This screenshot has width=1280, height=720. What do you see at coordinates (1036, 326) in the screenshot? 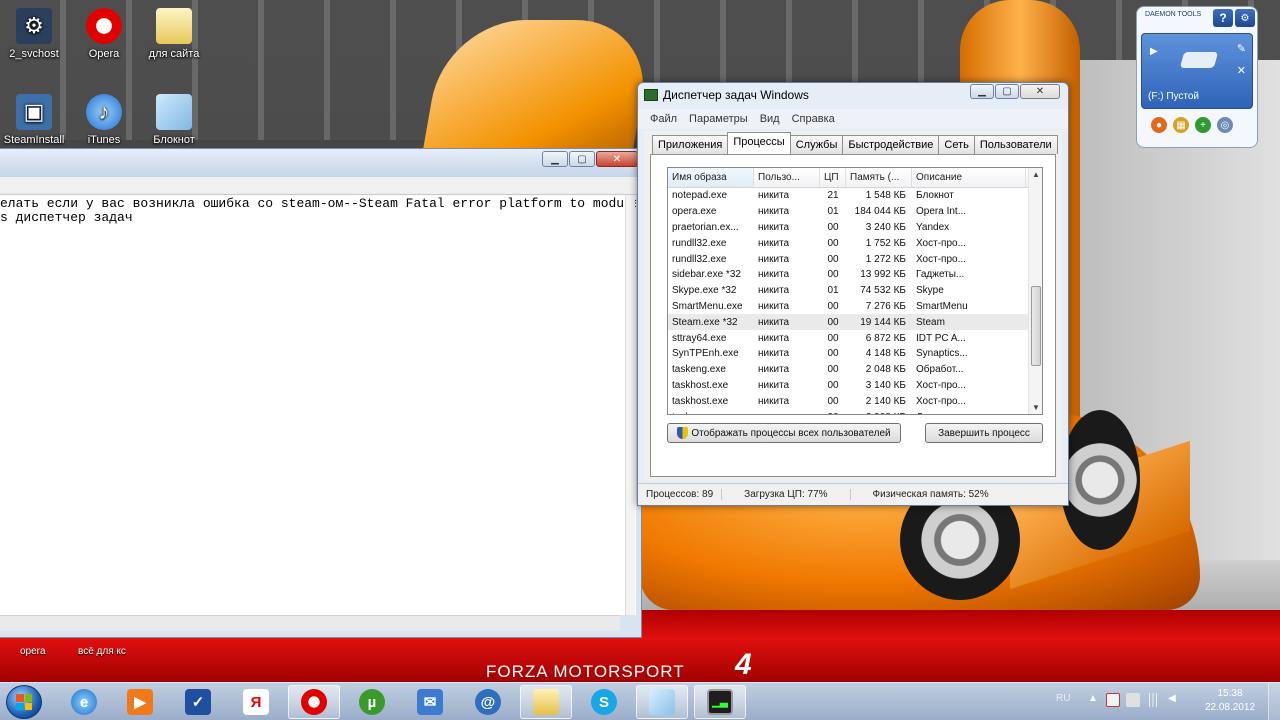
I see `scroll-thumb` at bounding box center [1036, 326].